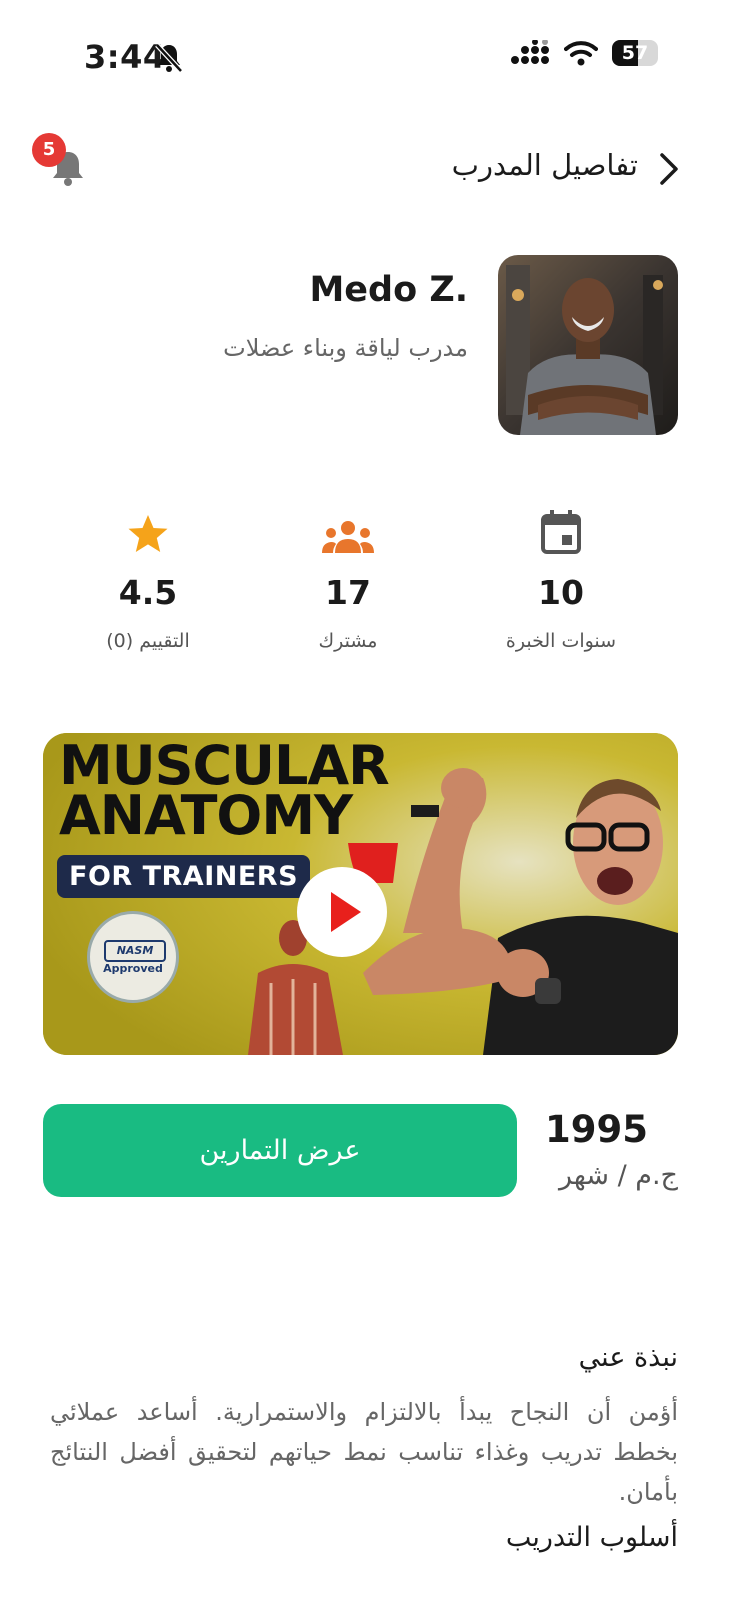 The width and height of the screenshot is (736, 1600). I want to click on bell-slash-icon, so click(169, 58).